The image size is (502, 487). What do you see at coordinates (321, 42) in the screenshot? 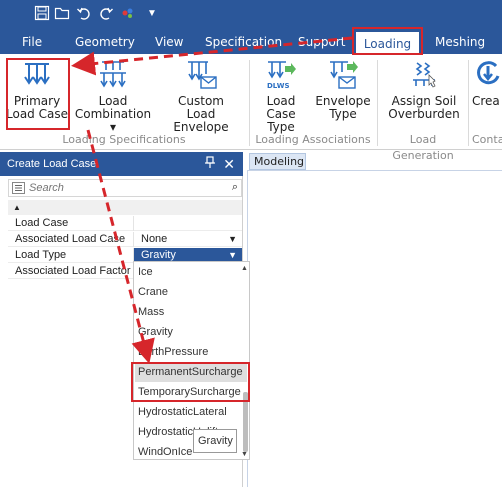
I see `tab-support: Support` at bounding box center [321, 42].